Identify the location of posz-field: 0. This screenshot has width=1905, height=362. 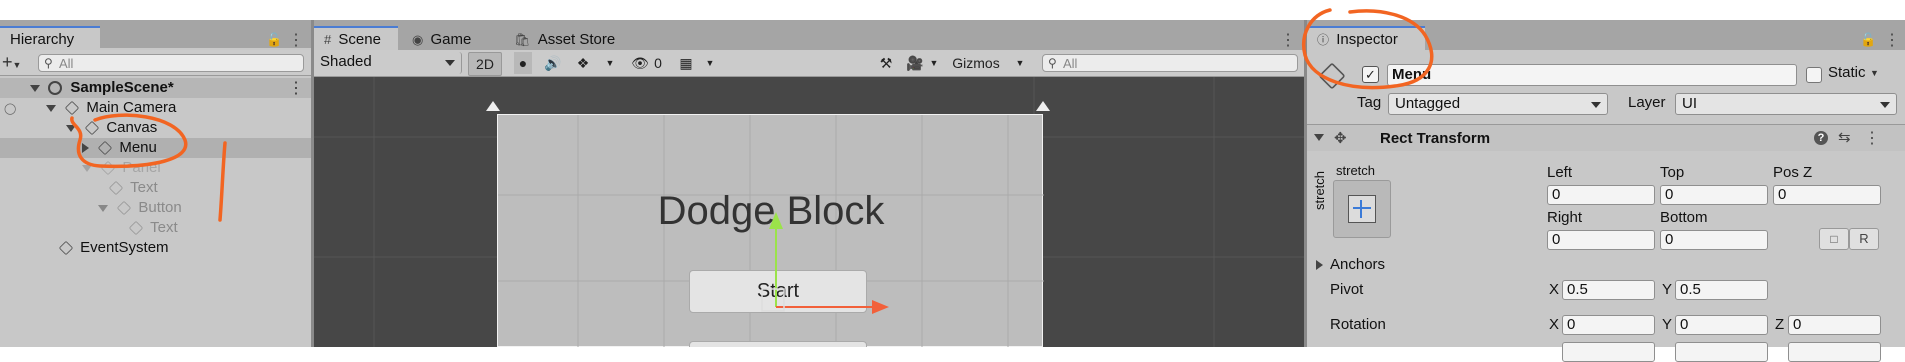
(1827, 195).